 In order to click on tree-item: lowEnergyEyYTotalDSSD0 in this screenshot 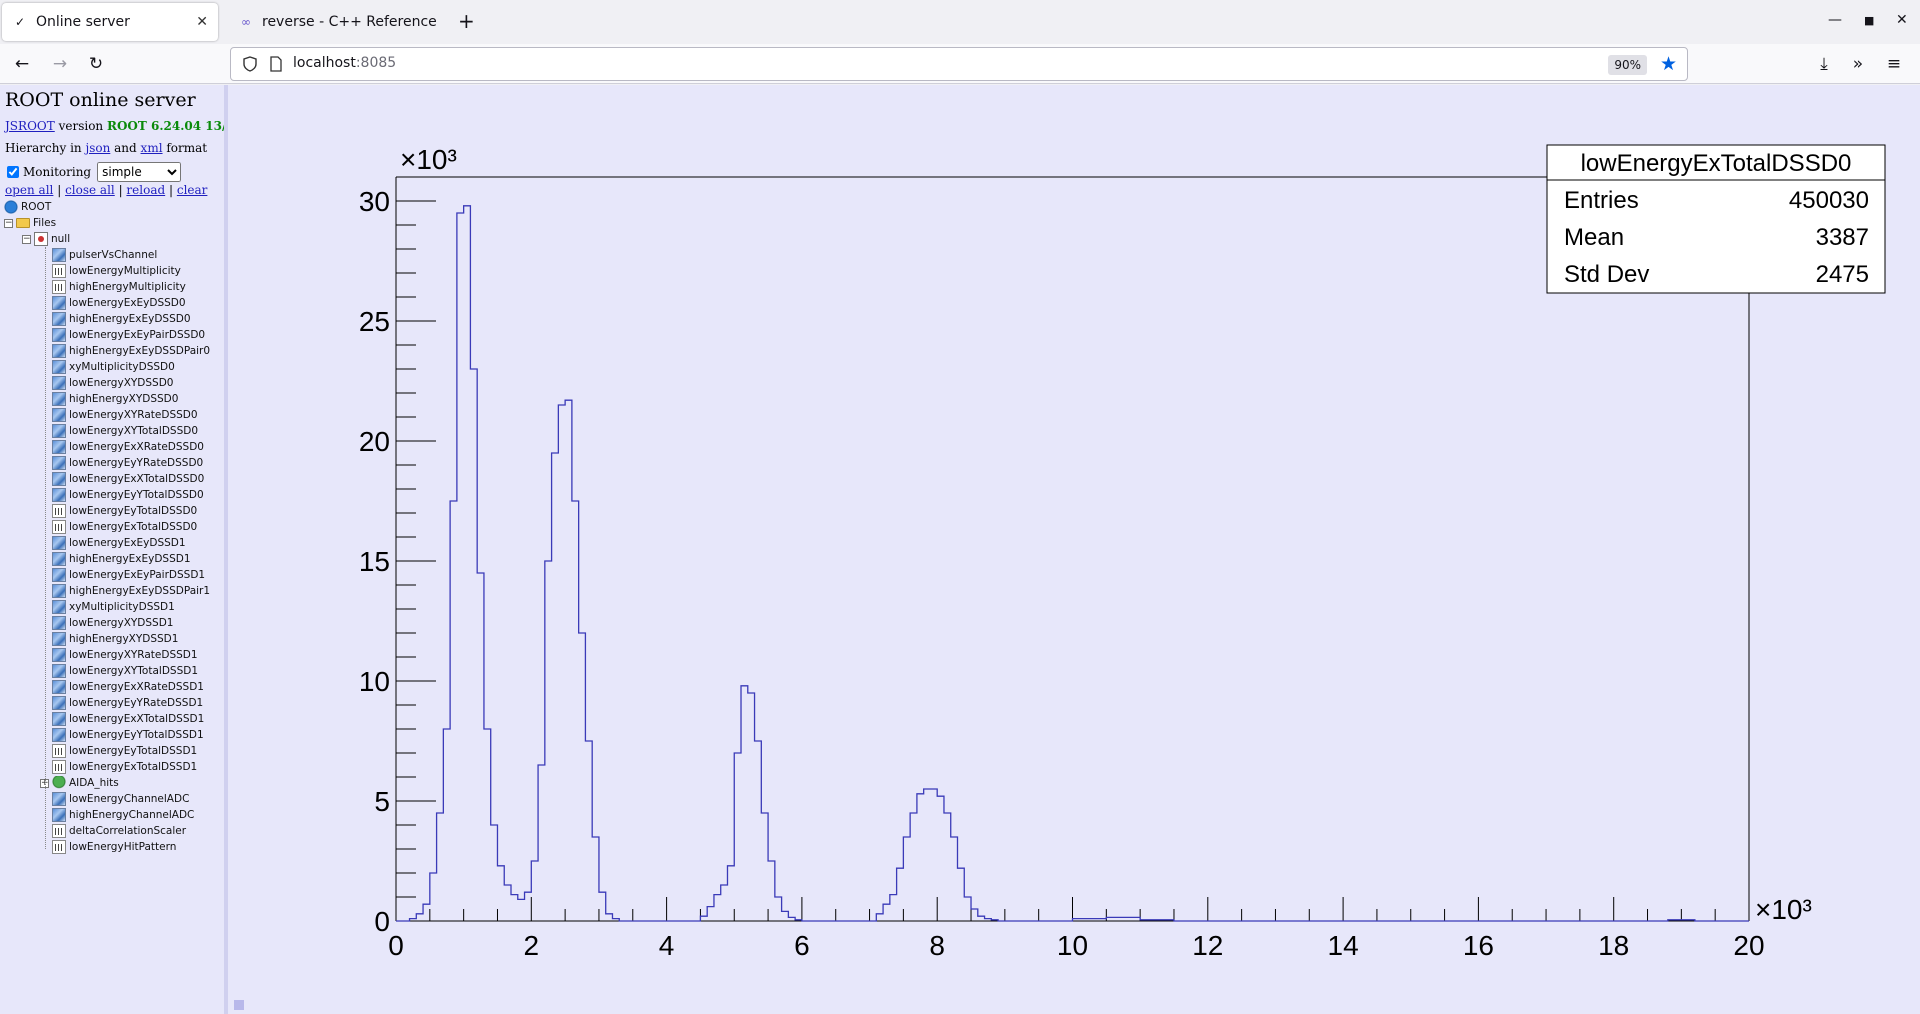, I will do `click(128, 495)`.